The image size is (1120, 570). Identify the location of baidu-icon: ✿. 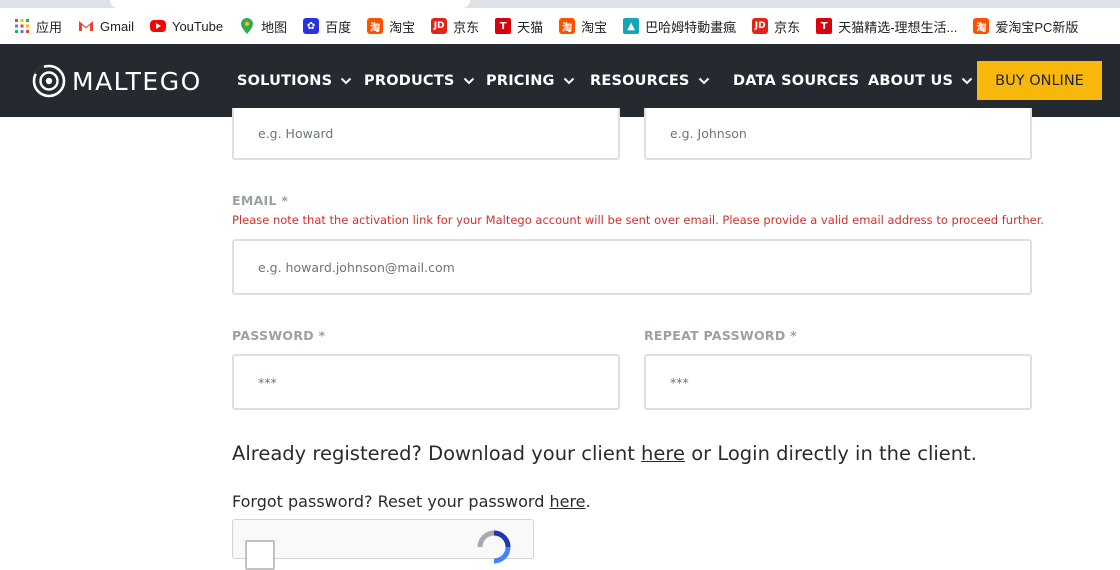
(311, 26).